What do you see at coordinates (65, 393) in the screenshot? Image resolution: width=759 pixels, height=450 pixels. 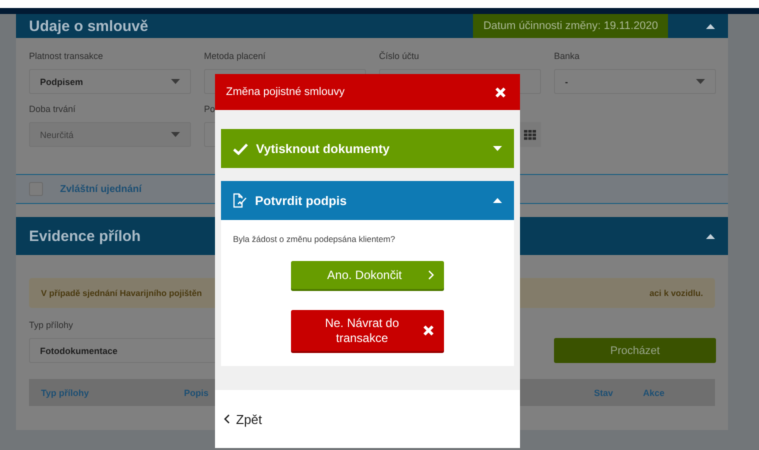 I see `column-header: Typ přílohy` at bounding box center [65, 393].